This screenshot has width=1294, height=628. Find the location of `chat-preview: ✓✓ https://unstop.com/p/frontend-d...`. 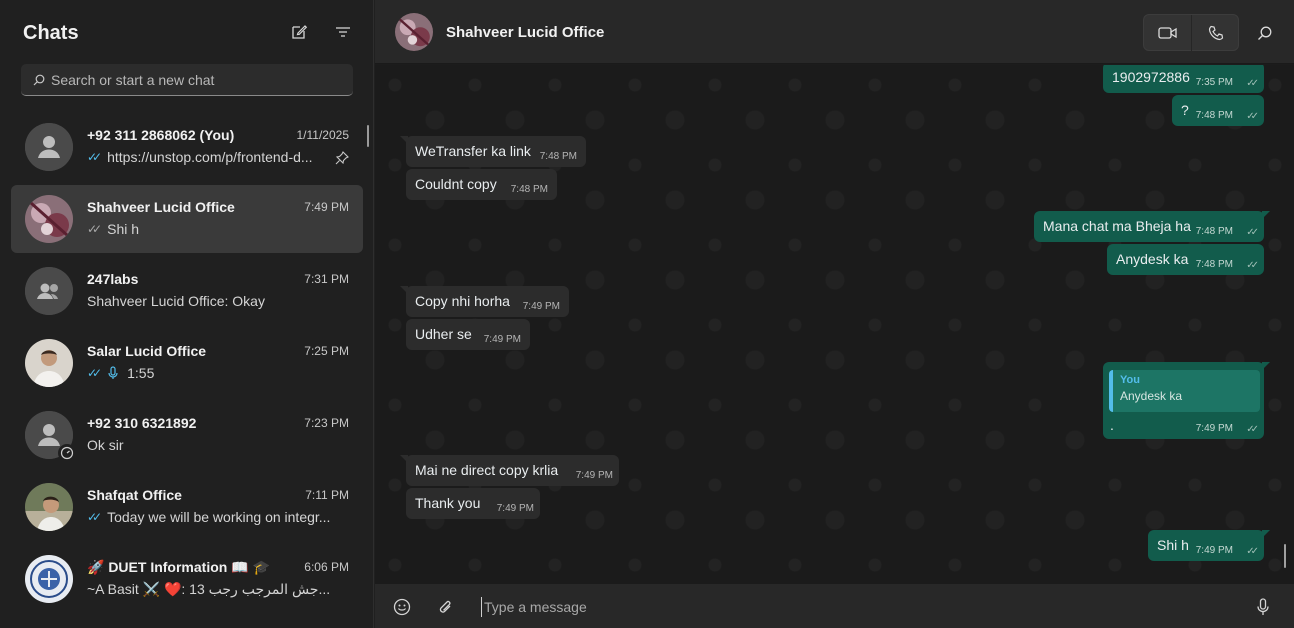

chat-preview: ✓✓ https://unstop.com/p/frontend-d... is located at coordinates (200, 157).